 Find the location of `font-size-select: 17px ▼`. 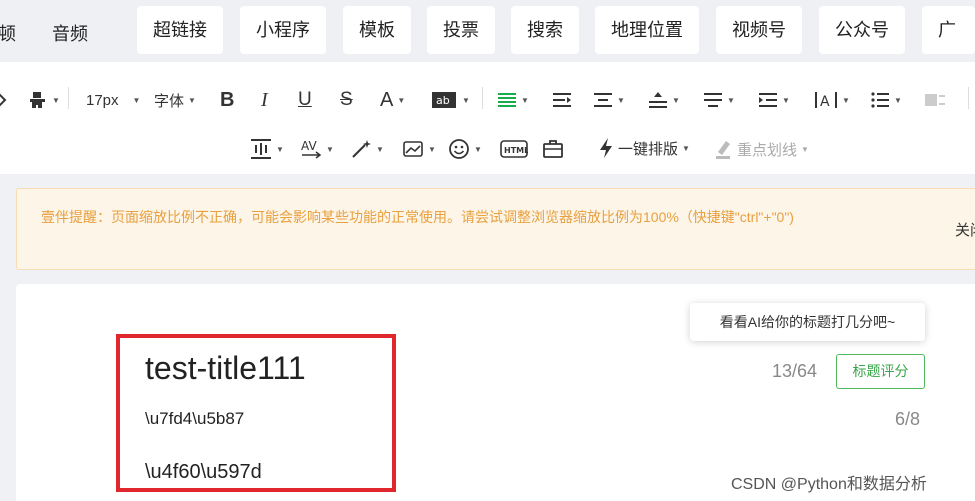

font-size-select: 17px ▼ is located at coordinates (113, 100).